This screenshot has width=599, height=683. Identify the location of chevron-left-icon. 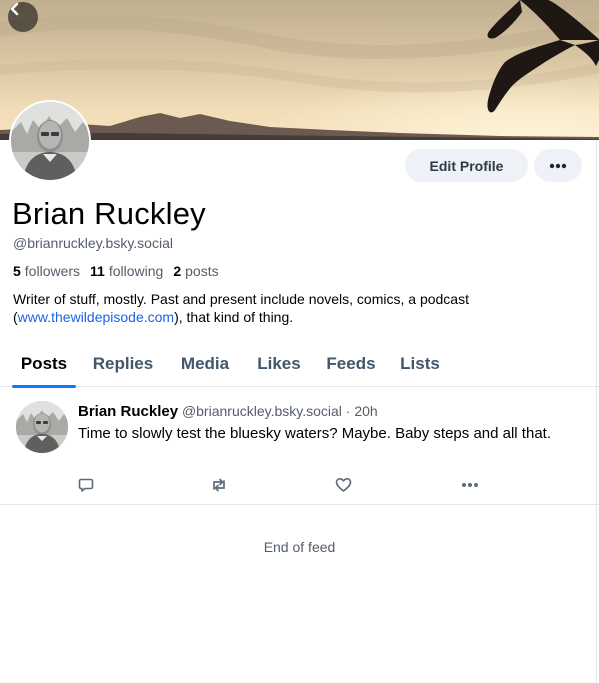
(14, 9).